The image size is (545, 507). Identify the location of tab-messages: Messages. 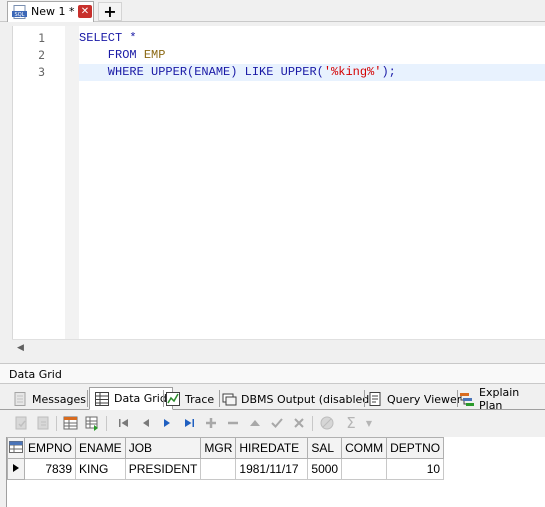
(49, 399).